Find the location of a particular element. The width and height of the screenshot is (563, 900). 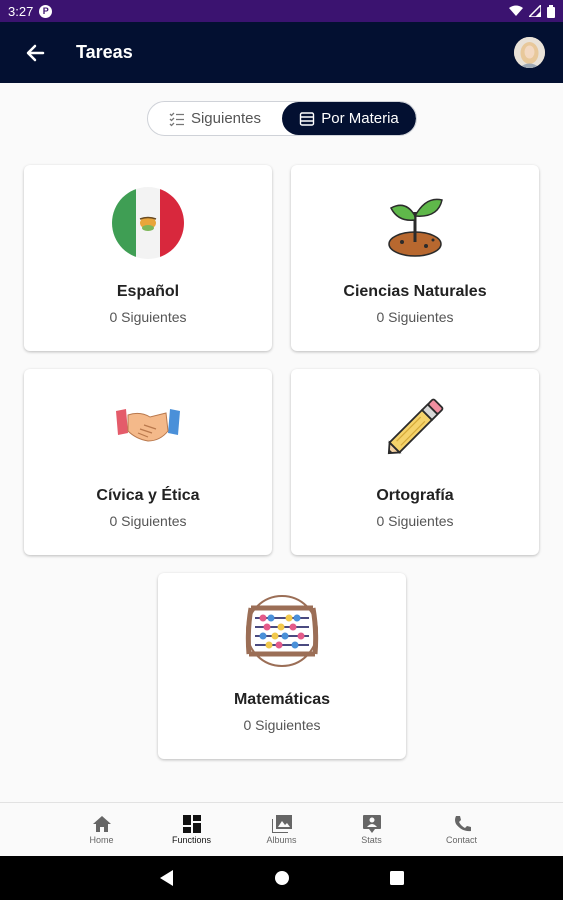

arrow-back-icon is located at coordinates (35, 52).